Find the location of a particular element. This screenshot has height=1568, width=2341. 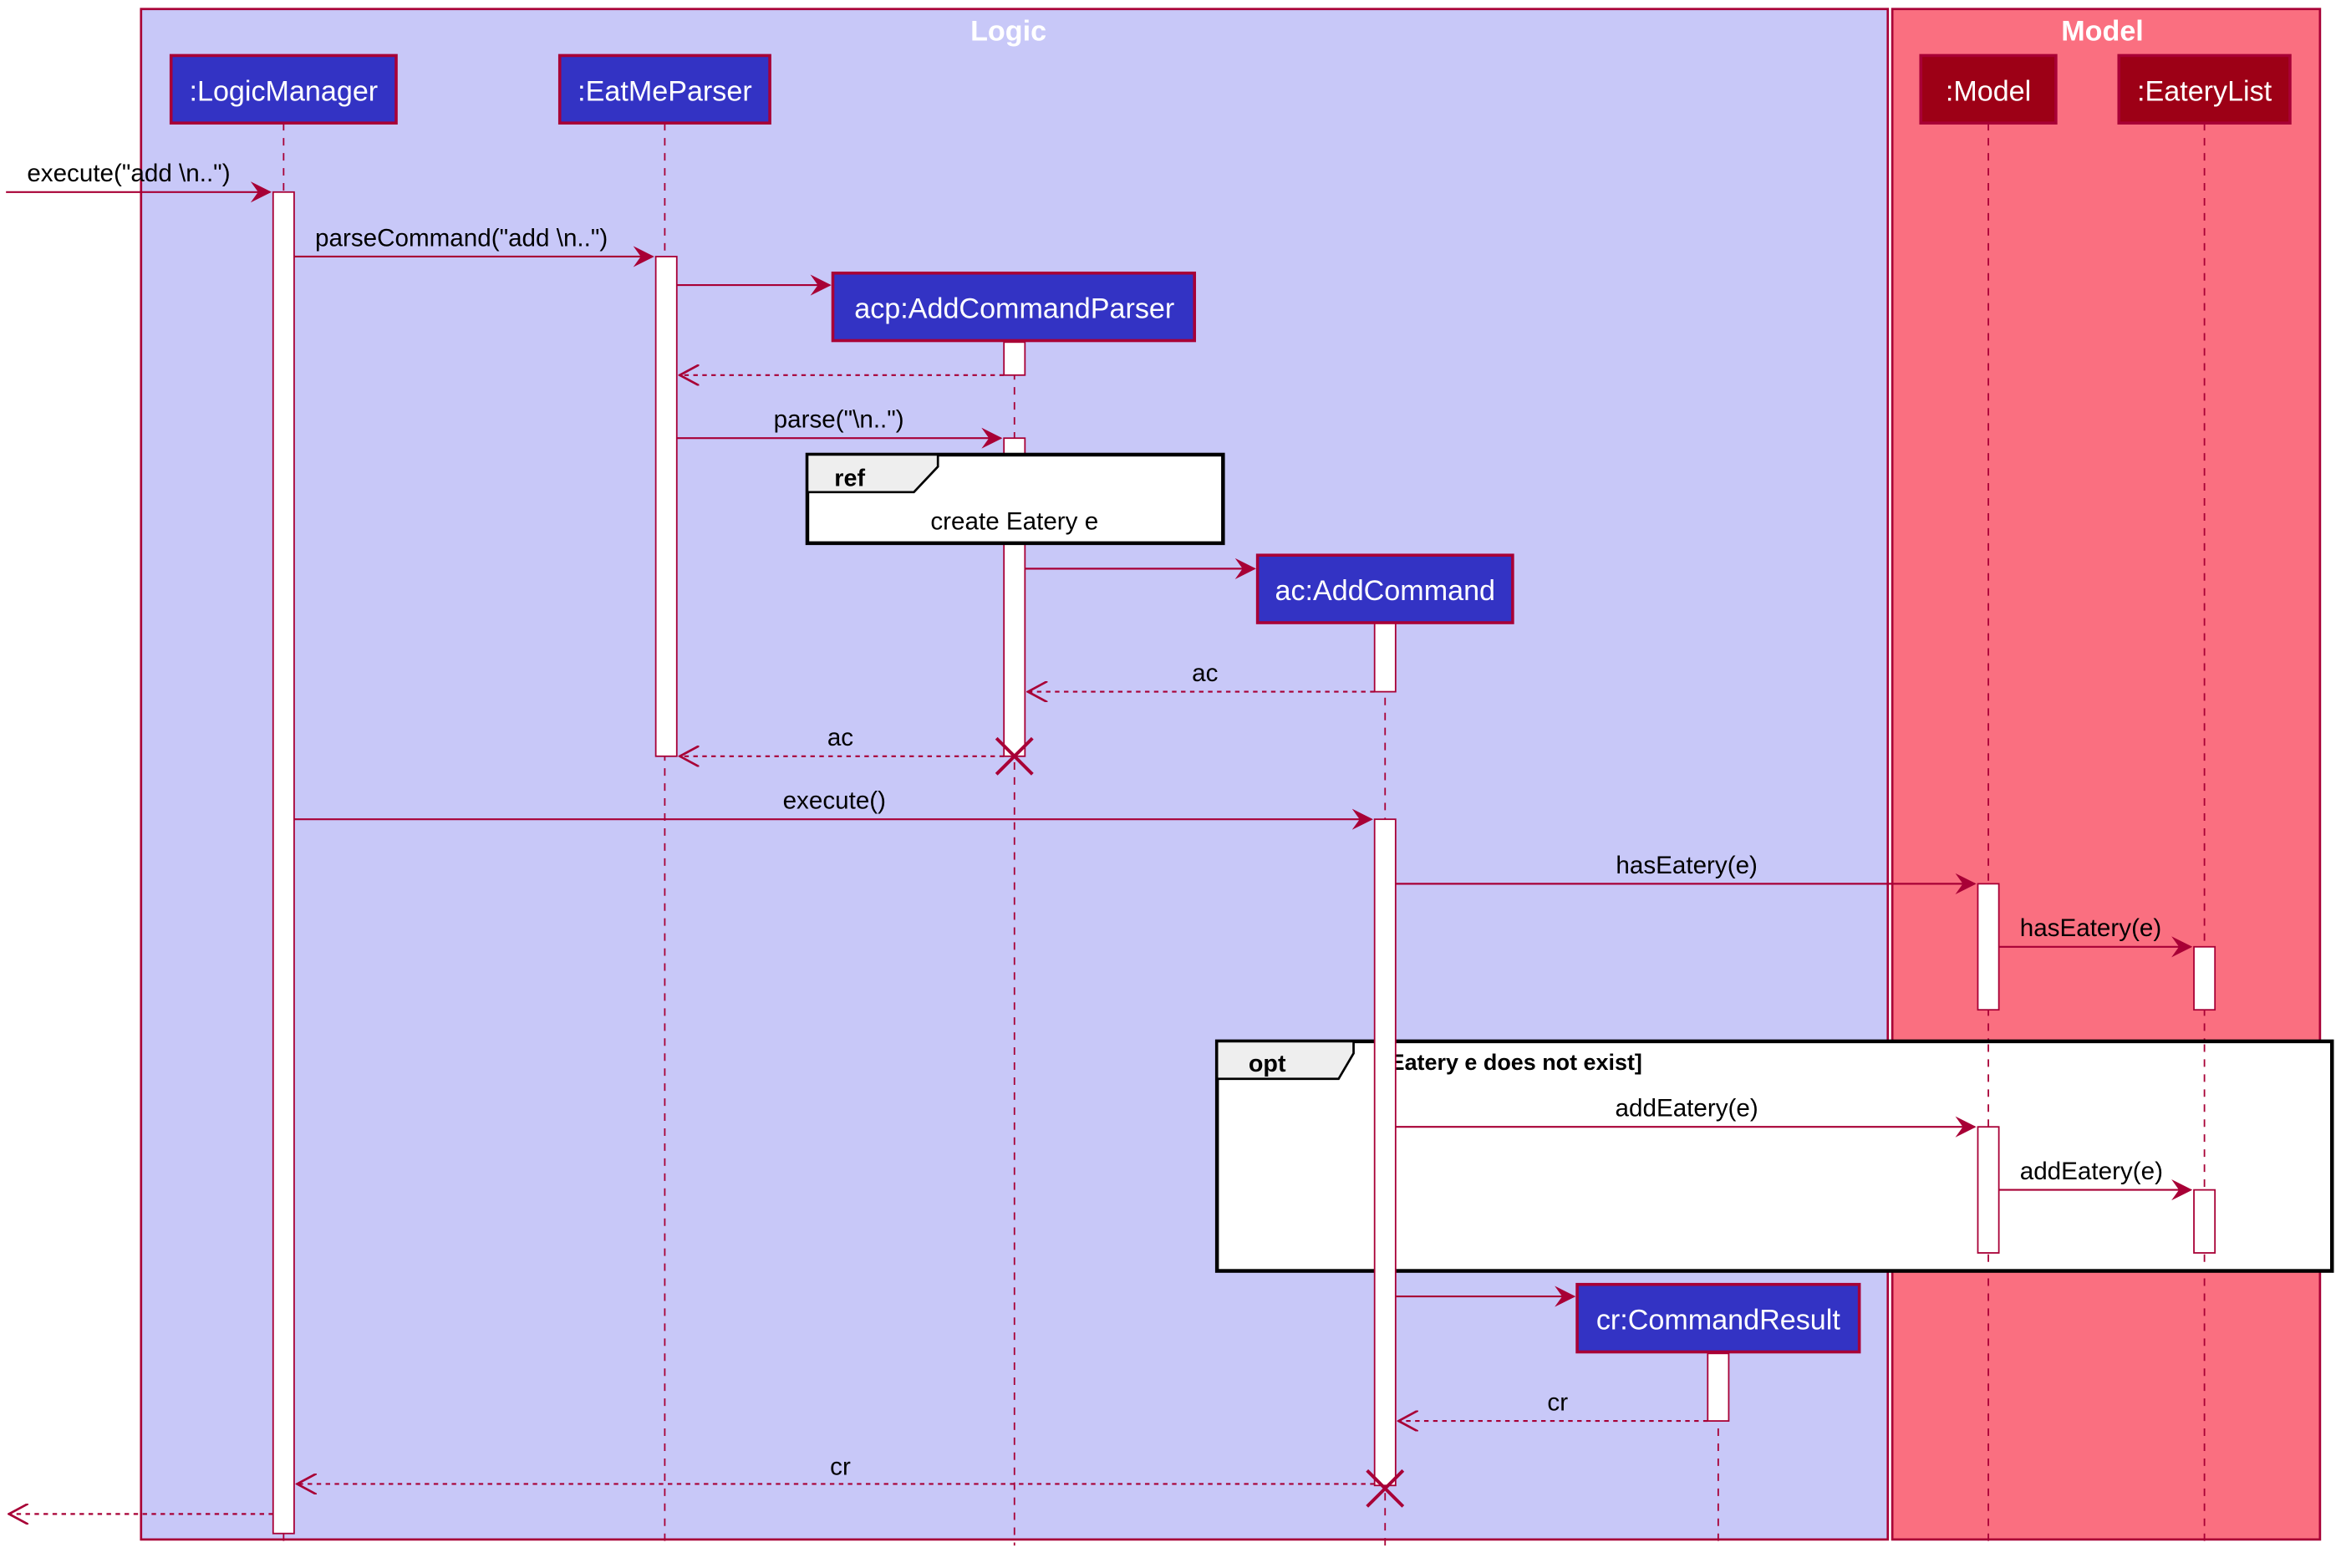

participant-addcommandparser-label: acp:AddCommandParser is located at coordinates (1014, 309).